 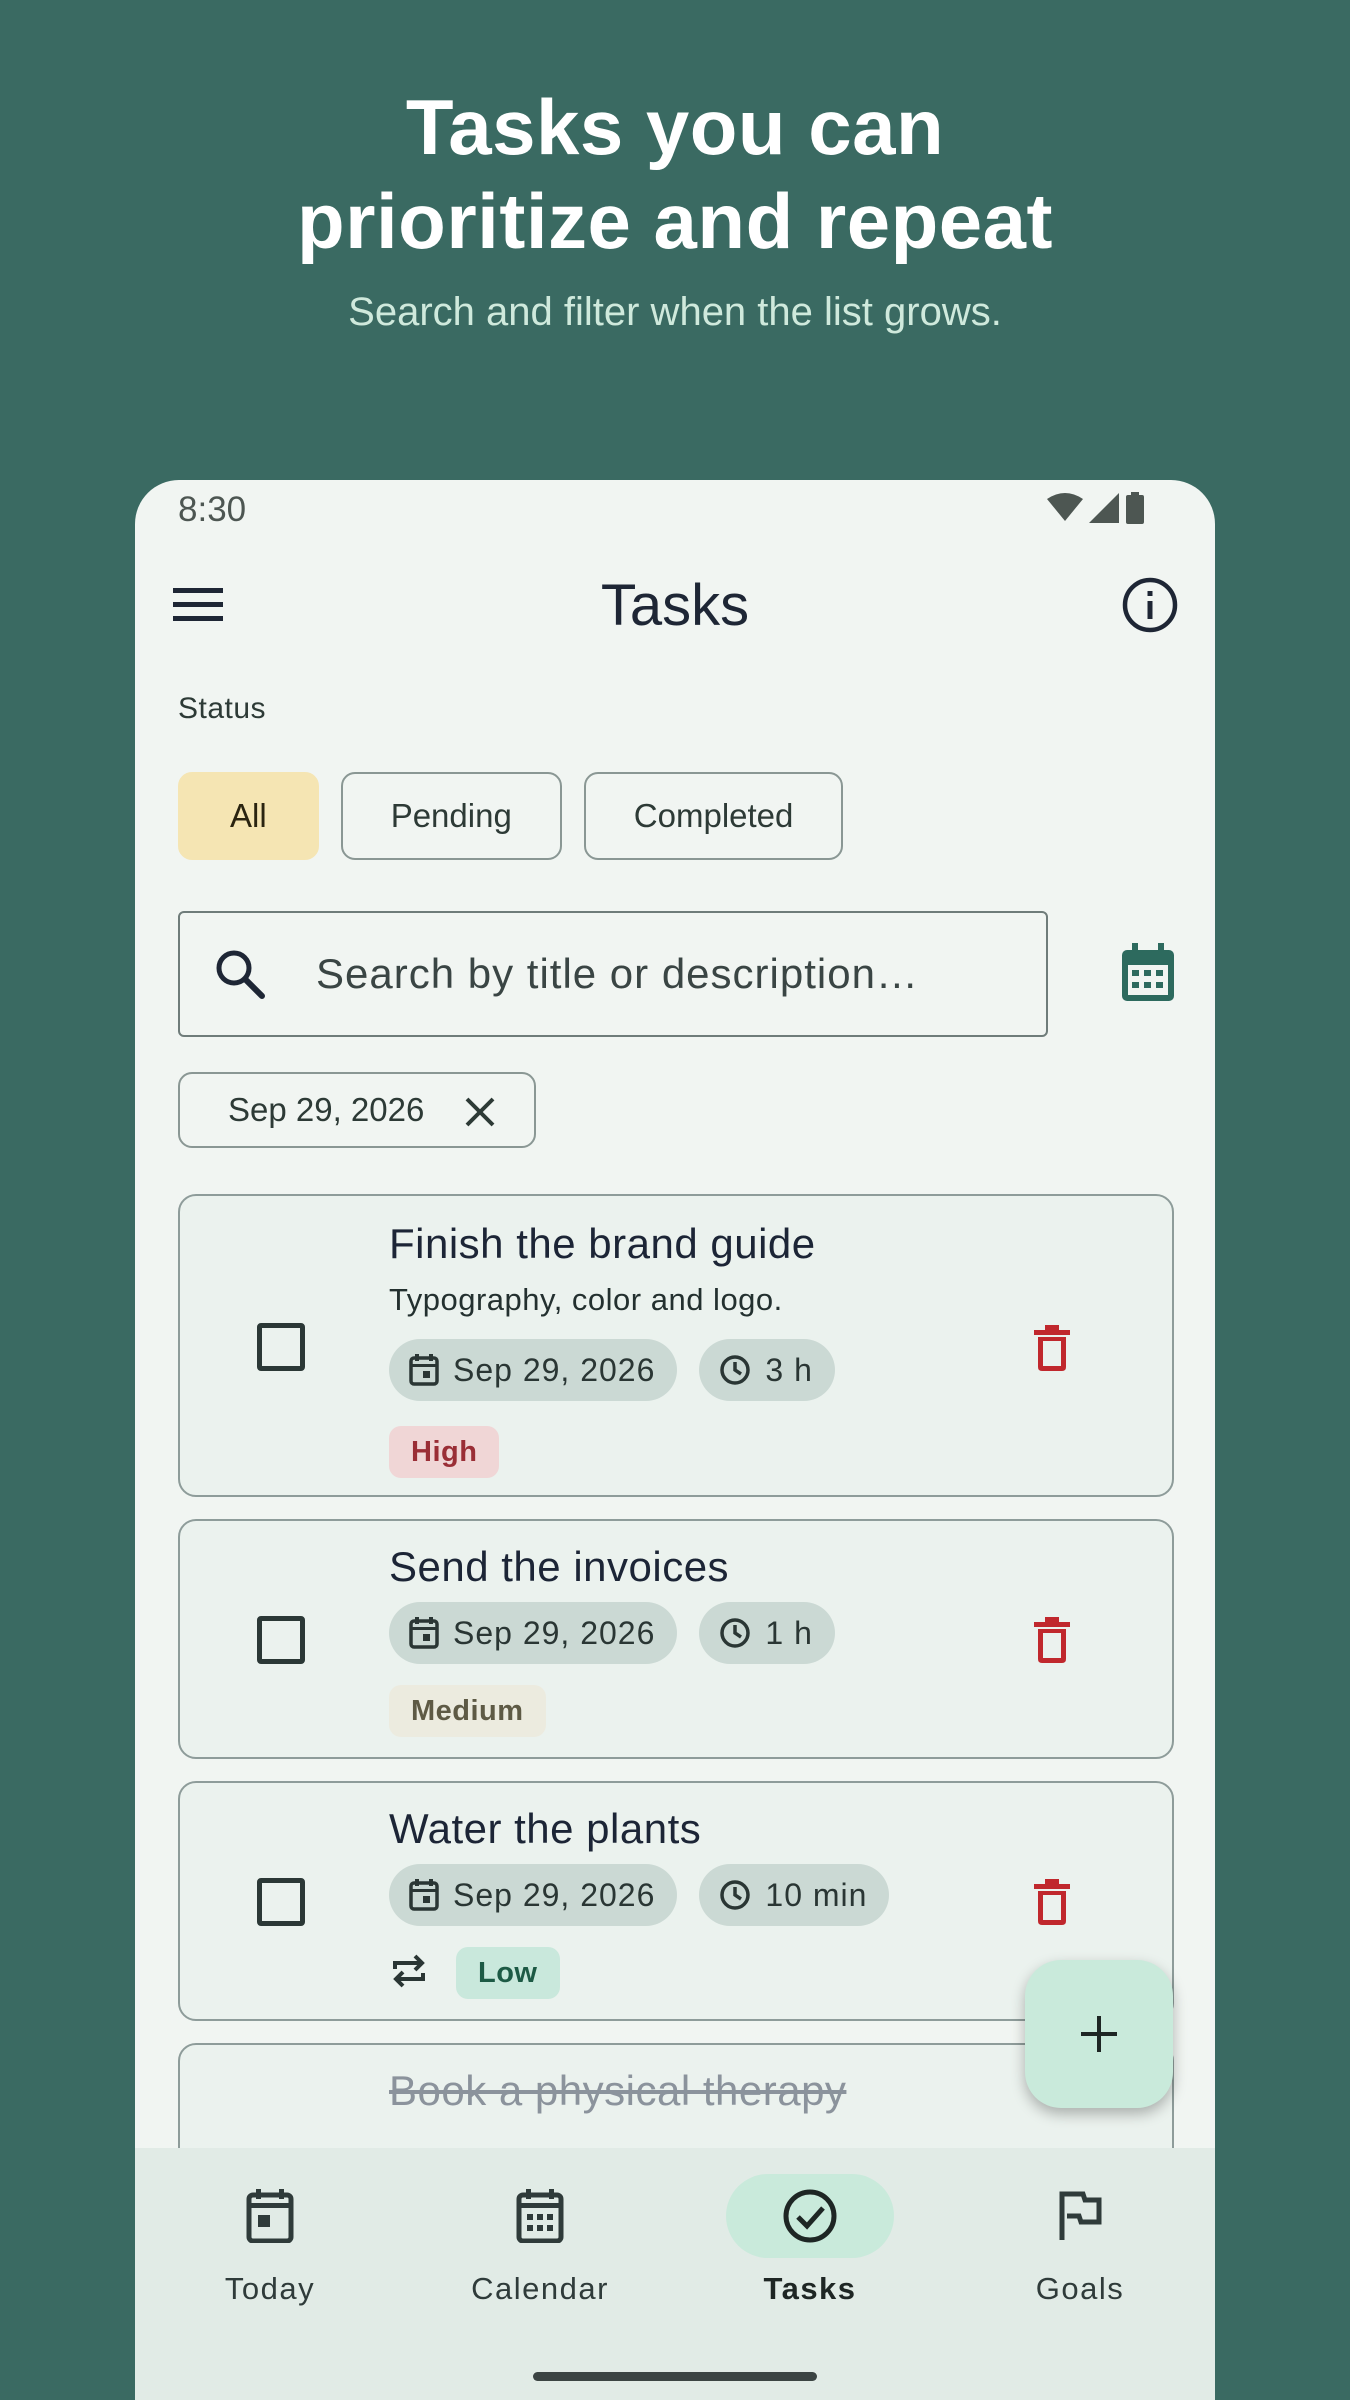 I want to click on check-circle-icon, so click(x=810, y=2216).